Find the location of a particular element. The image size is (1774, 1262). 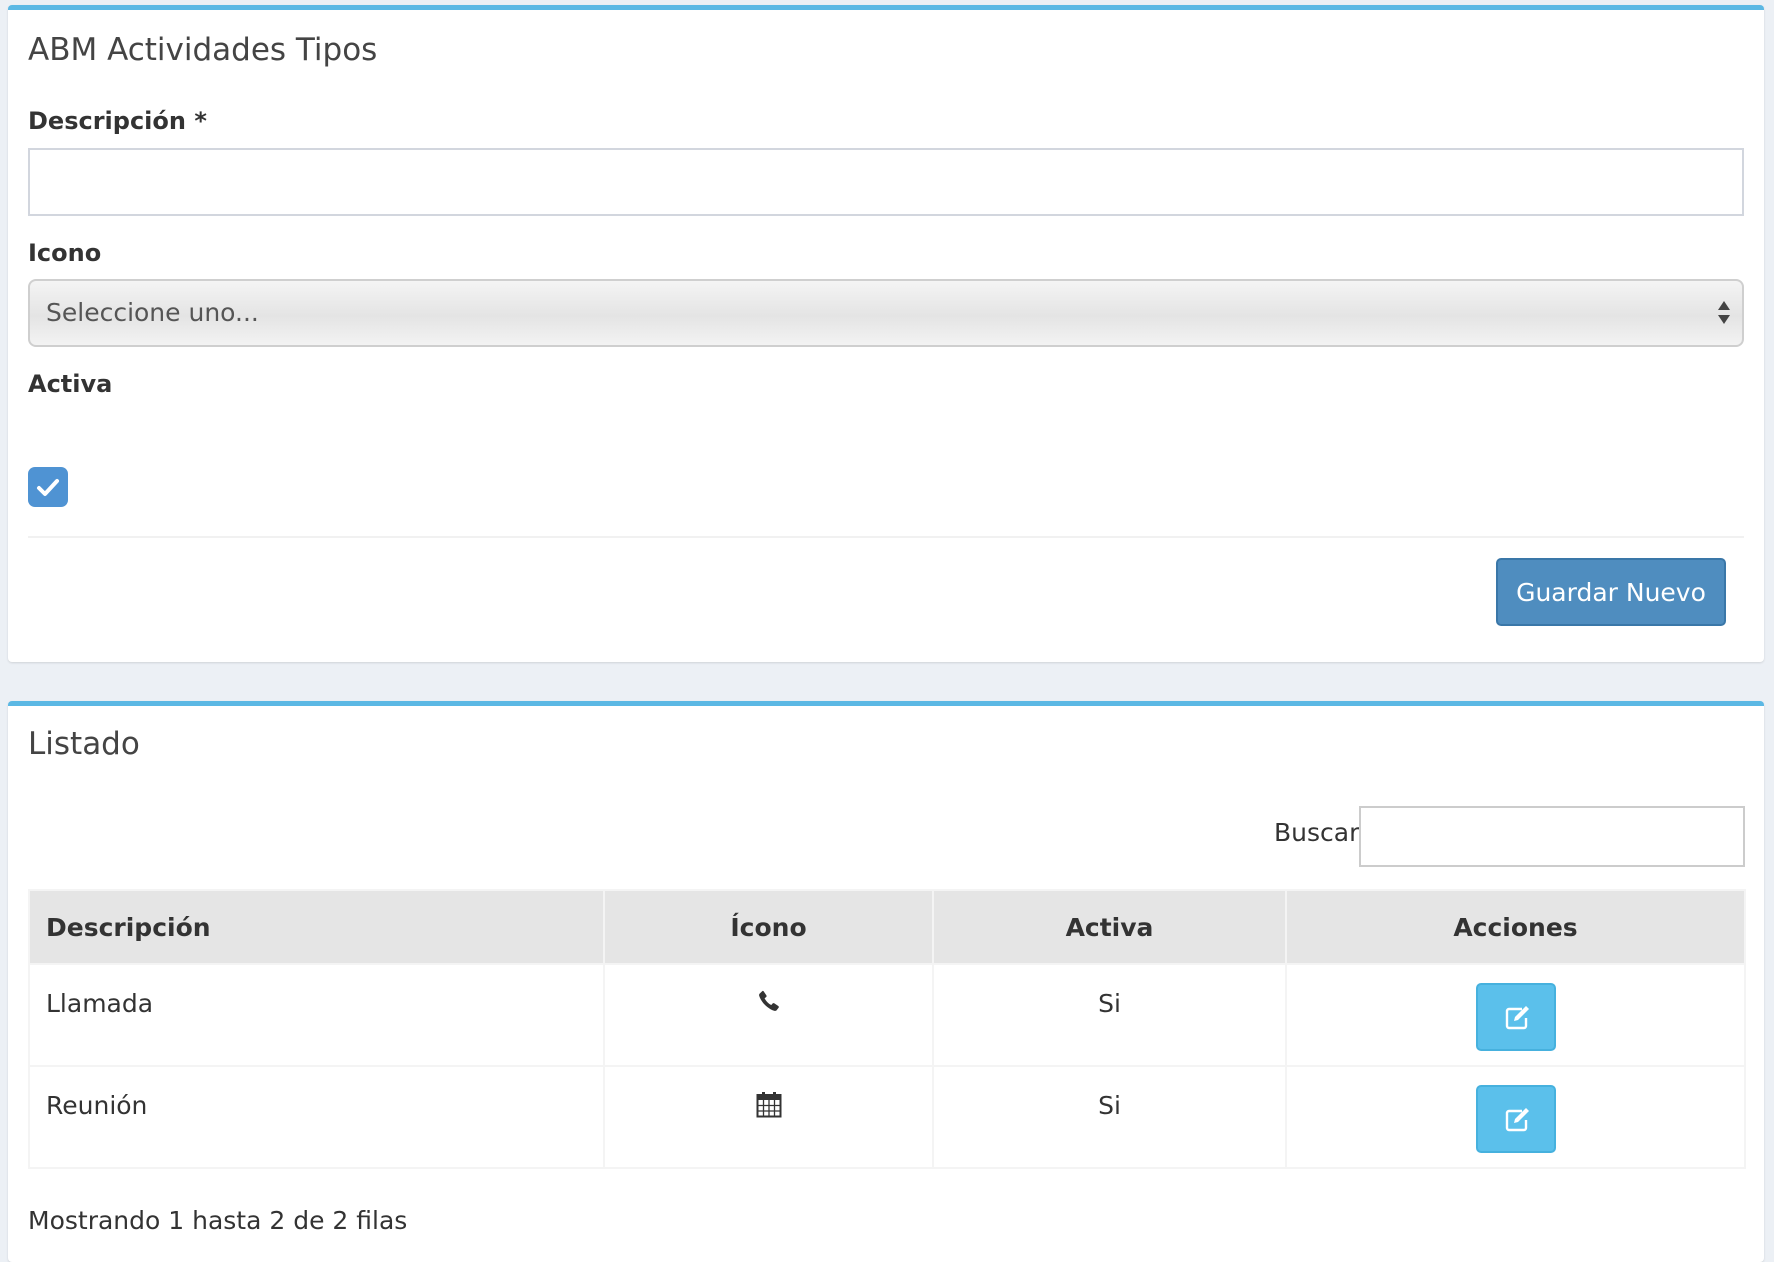

icono-label: Icono is located at coordinates (65, 253).